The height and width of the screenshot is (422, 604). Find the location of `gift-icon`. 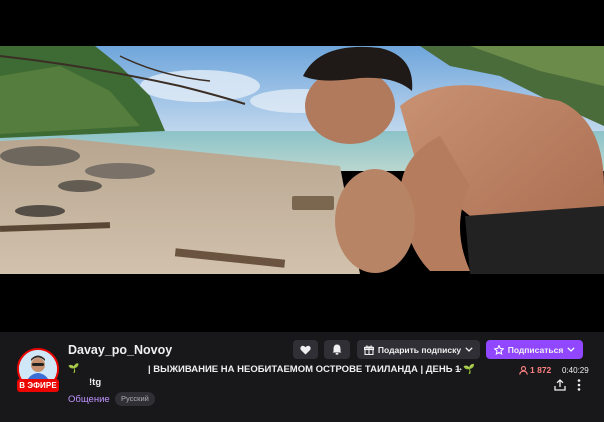

gift-icon is located at coordinates (368, 349).